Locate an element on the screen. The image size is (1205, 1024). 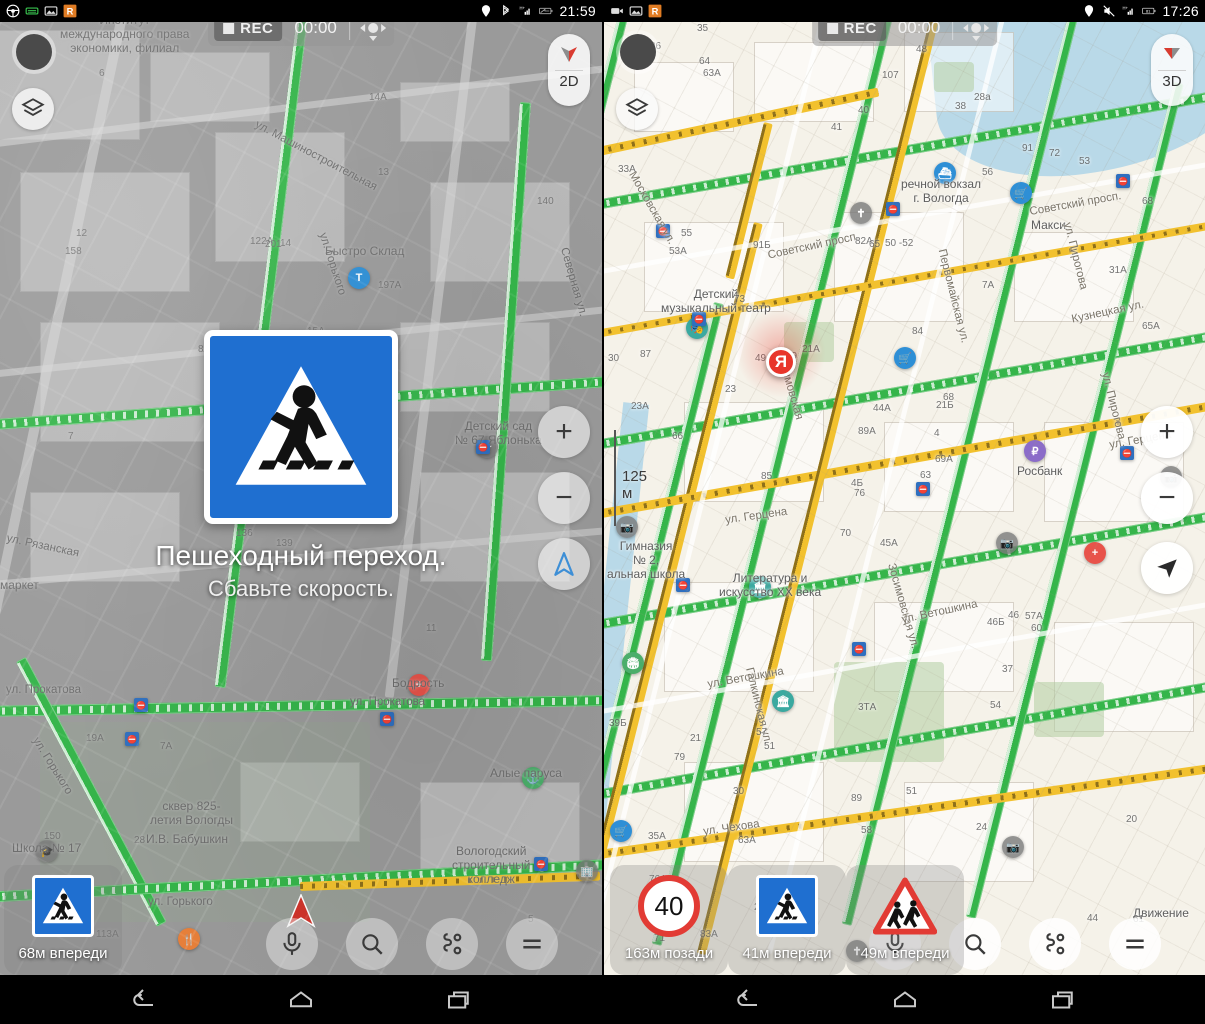
status-bar-right-icons: H+ 21:59 is located at coordinates (537, 11).